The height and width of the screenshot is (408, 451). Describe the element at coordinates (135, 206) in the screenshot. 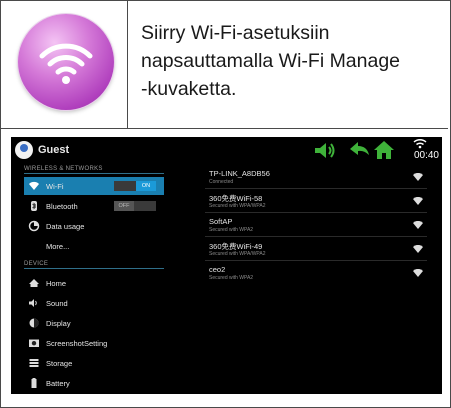

I see `bluetooth-toggle: OFF` at that location.